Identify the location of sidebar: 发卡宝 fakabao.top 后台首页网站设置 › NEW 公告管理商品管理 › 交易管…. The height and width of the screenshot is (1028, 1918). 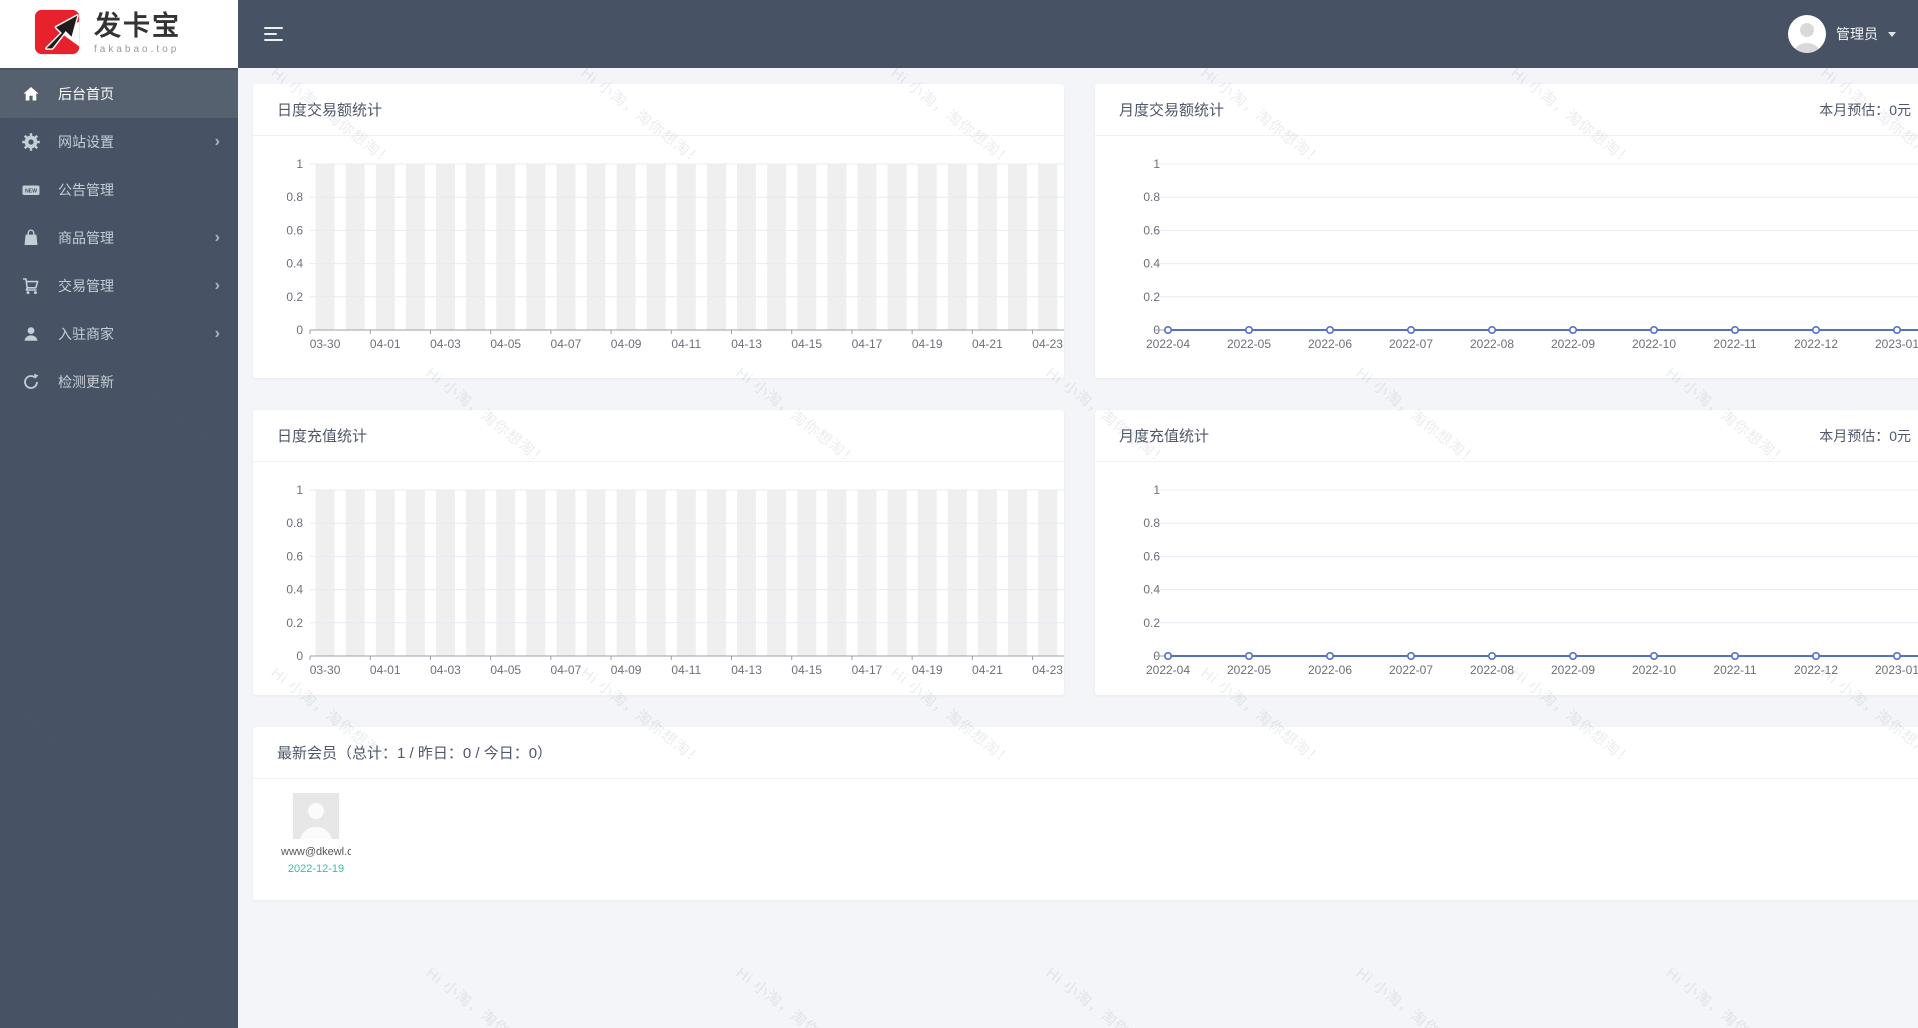
(119, 514).